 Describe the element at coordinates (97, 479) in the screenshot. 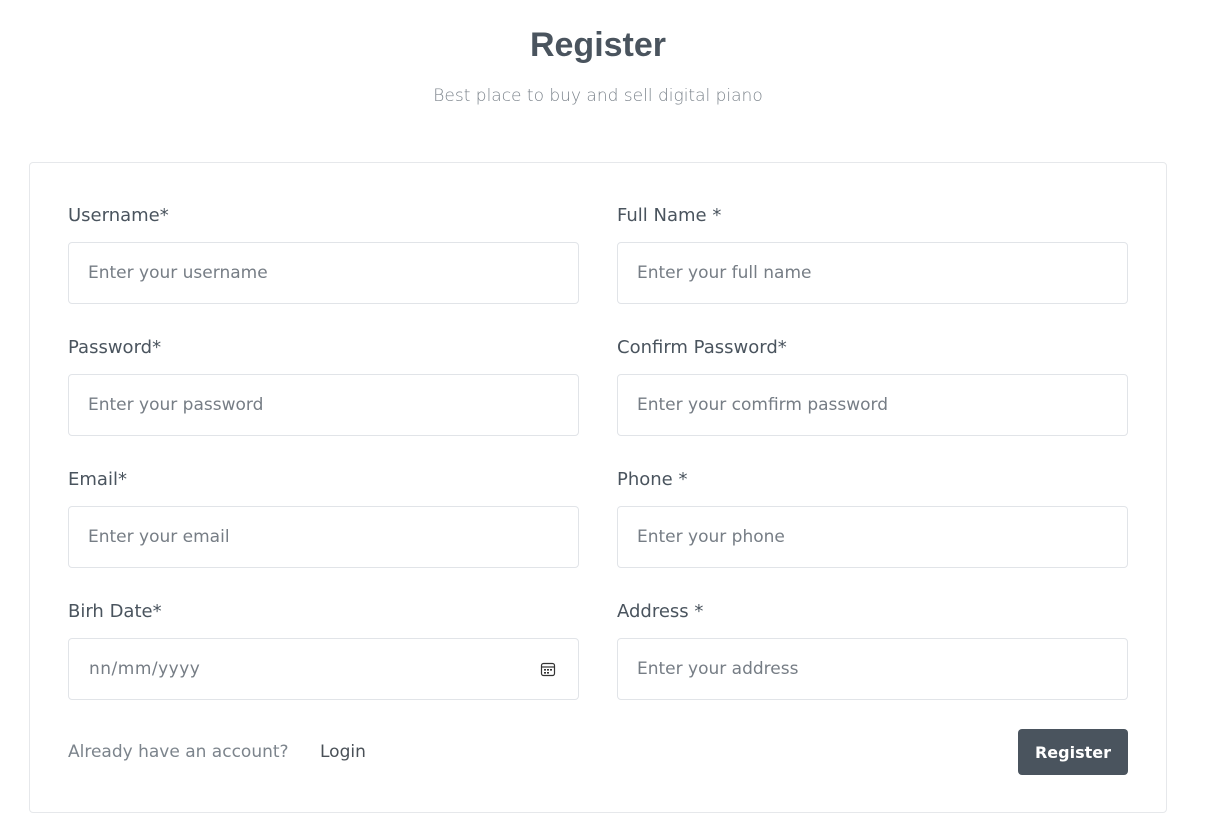

I see `email-label: Email*` at that location.